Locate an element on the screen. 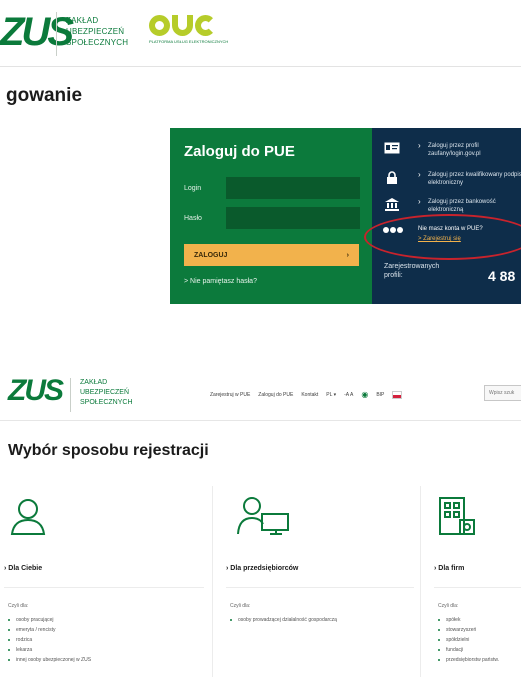 The height and width of the screenshot is (677, 521). nav-contact-link: Kontakt is located at coordinates (309, 395).